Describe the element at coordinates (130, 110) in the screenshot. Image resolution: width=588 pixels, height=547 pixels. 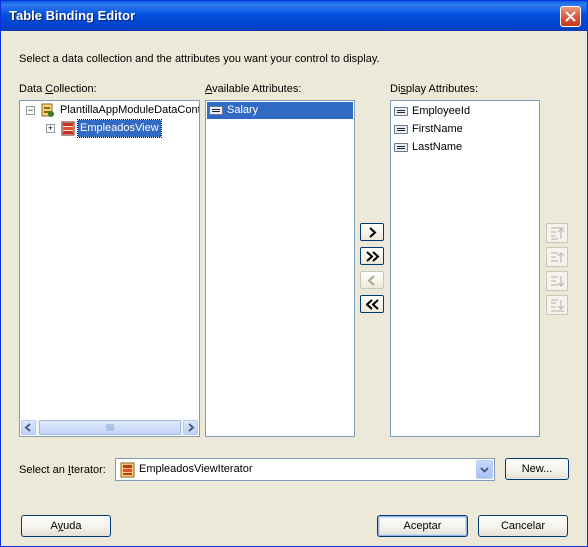
I see `tree-root-label: PlantillaAppModuleDataControl` at that location.